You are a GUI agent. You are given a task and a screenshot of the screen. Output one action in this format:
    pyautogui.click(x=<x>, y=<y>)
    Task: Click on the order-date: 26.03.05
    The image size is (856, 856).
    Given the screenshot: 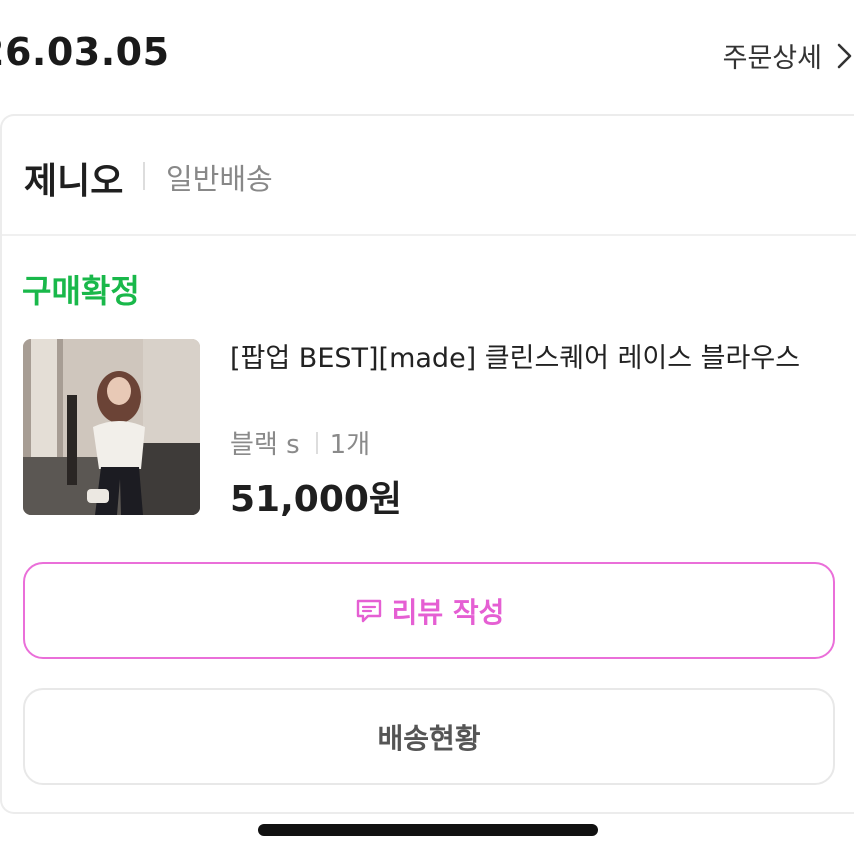 What is the action you would take?
    pyautogui.click(x=85, y=52)
    